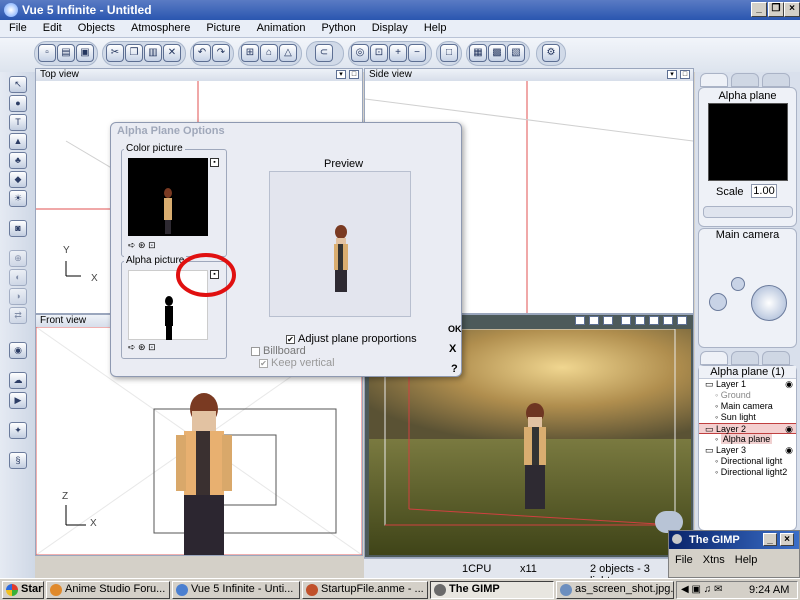 This screenshot has height=600, width=800. Describe the element at coordinates (738, 284) in the screenshot. I see `camera-zoom-icon` at that location.